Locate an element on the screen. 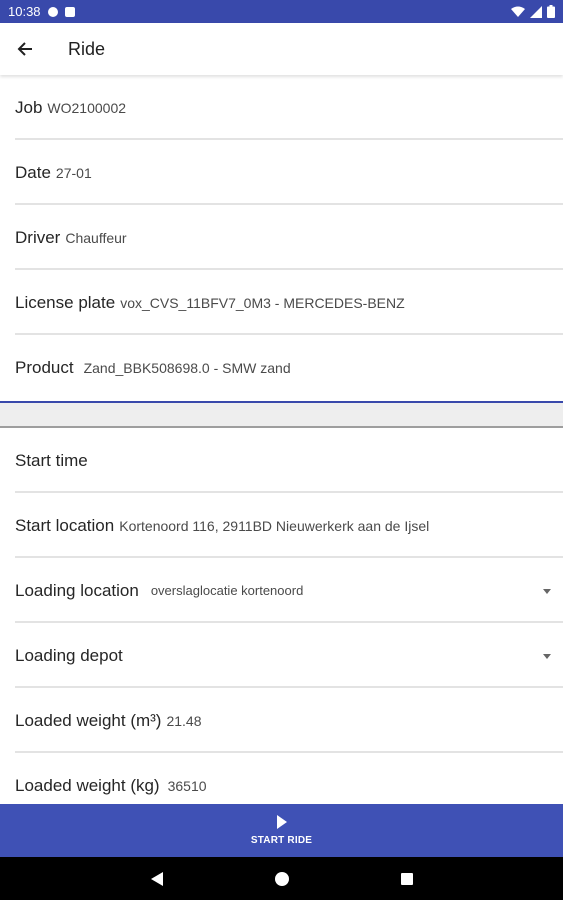 The height and width of the screenshot is (900, 563). system-nav-bar is located at coordinates (281, 878).